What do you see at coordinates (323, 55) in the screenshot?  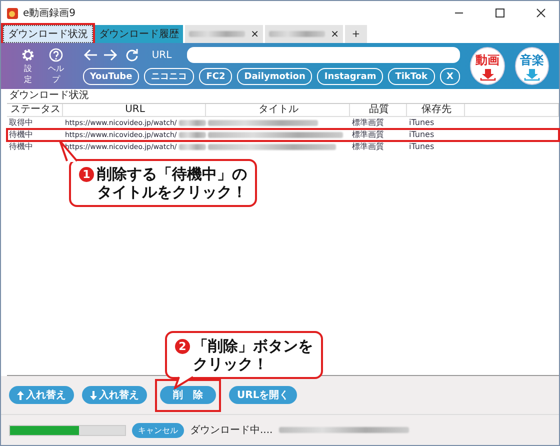 I see `url-field` at bounding box center [323, 55].